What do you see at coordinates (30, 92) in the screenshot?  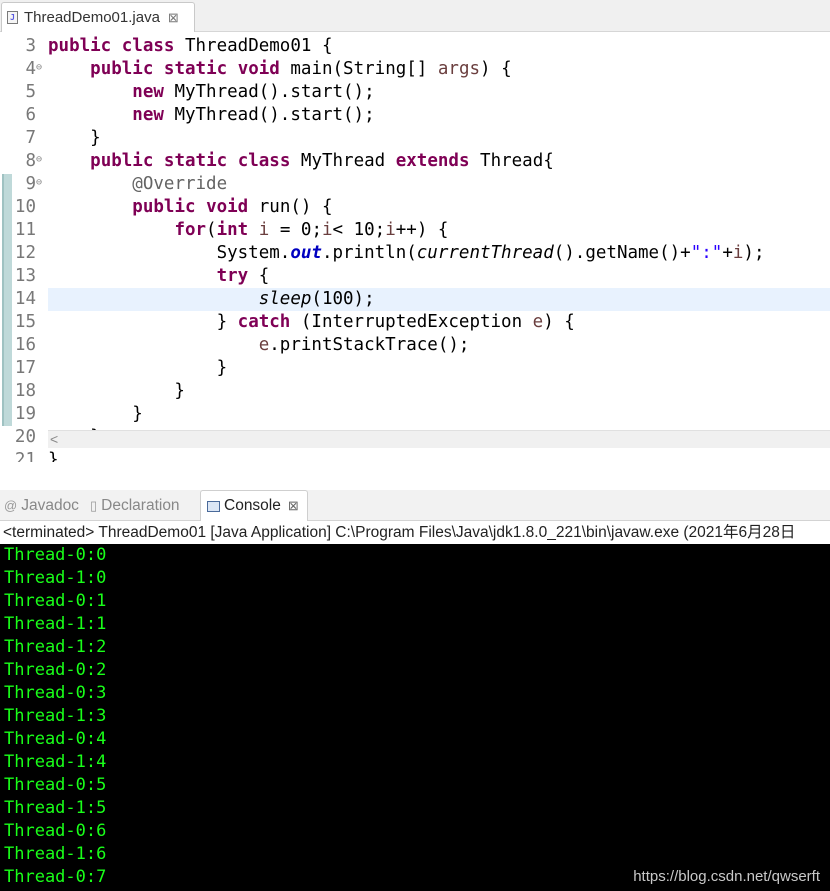 I see `line-number: 5` at bounding box center [30, 92].